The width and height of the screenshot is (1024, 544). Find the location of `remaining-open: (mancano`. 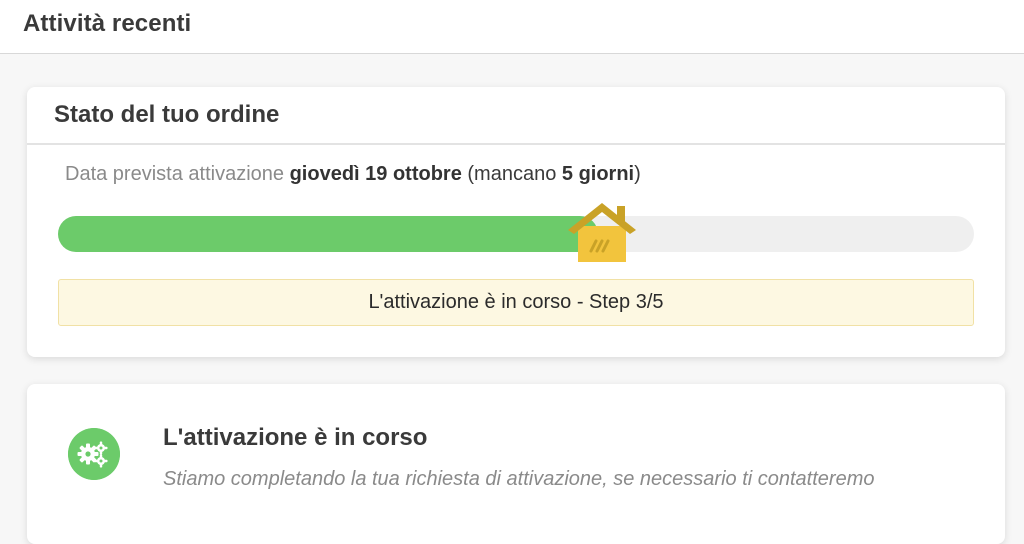

remaining-open: (mancano is located at coordinates (512, 174).